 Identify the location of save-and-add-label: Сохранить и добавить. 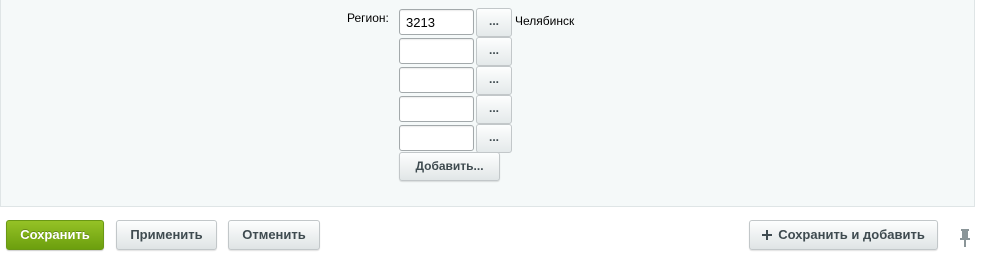
(851, 234).